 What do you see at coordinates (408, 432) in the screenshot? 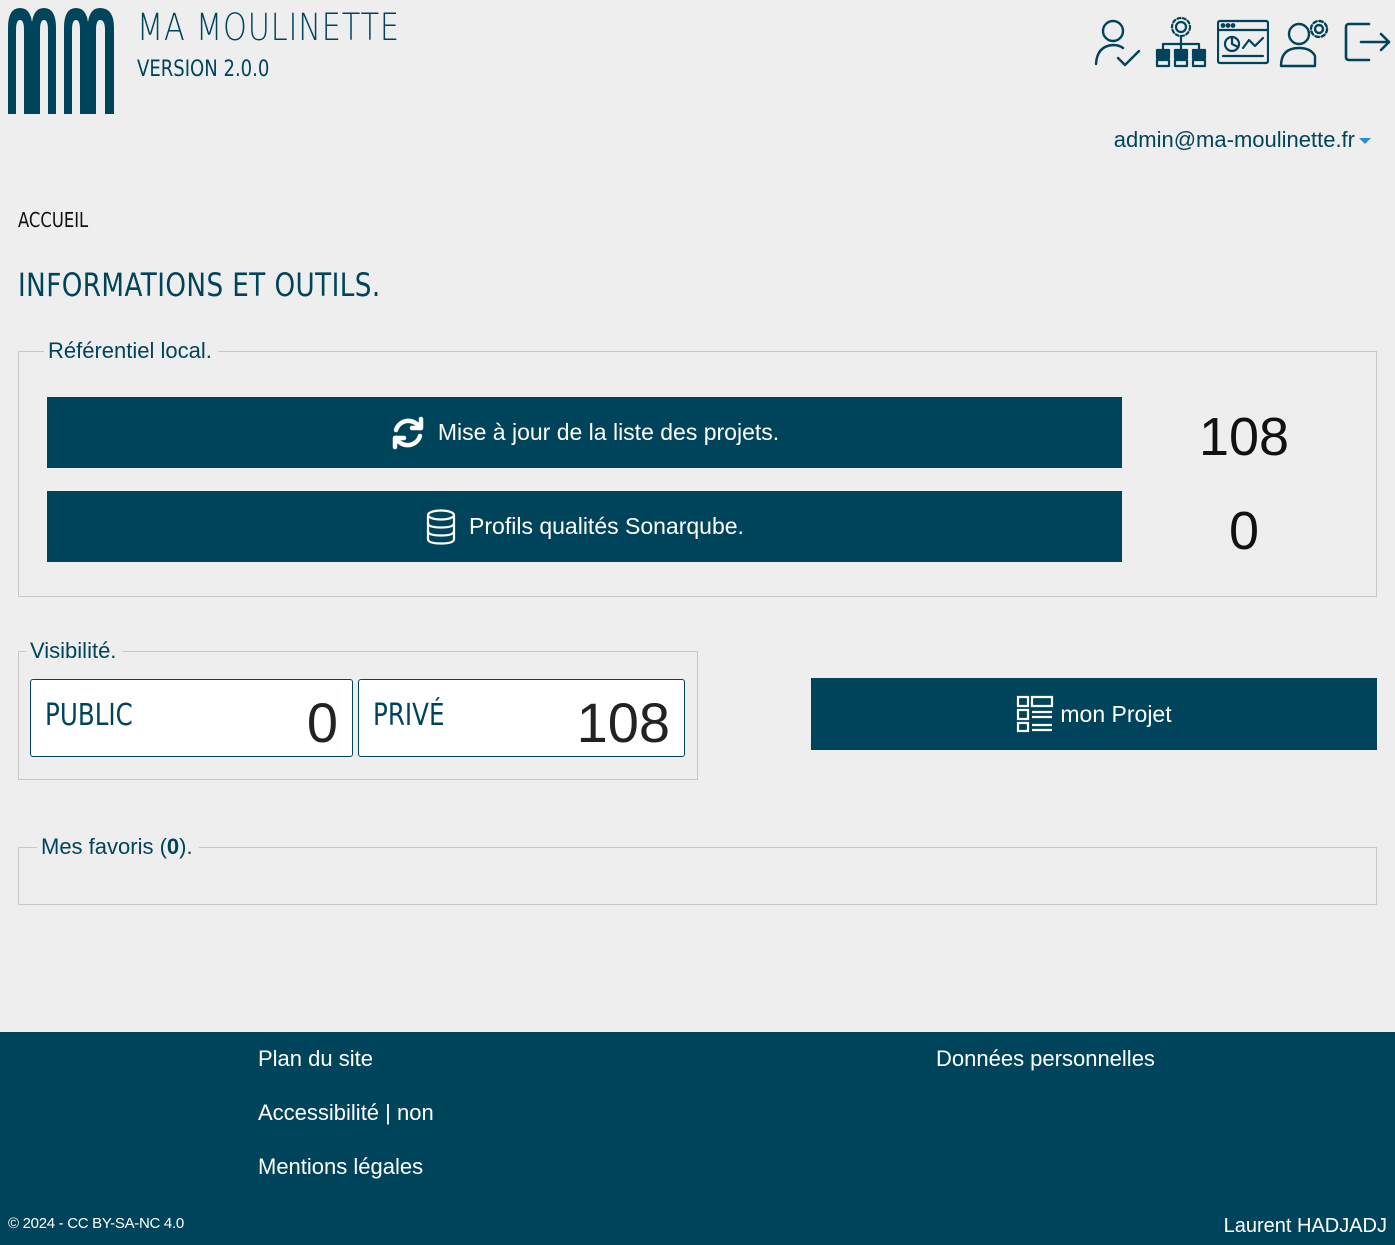
I see `refresh-icon` at bounding box center [408, 432].